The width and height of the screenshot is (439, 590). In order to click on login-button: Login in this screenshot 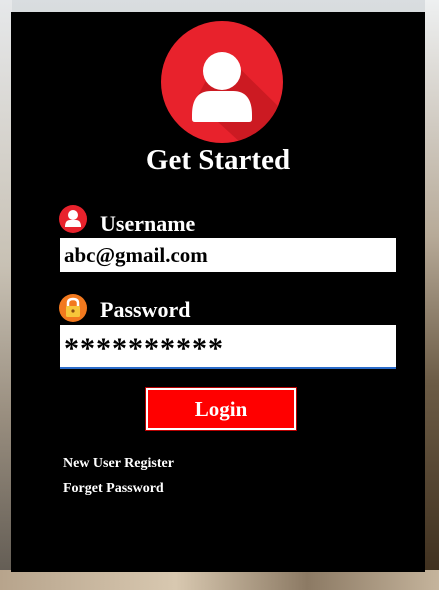, I will do `click(221, 409)`.